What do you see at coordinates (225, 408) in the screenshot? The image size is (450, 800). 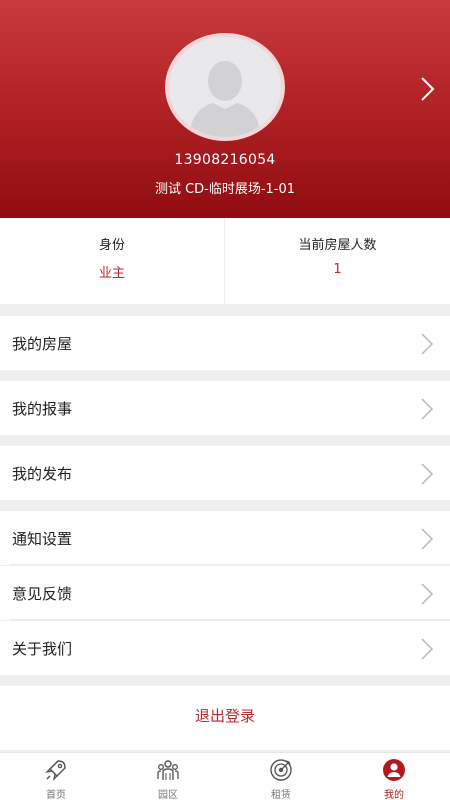 I see `menu-item-my-report: 我的报事` at bounding box center [225, 408].